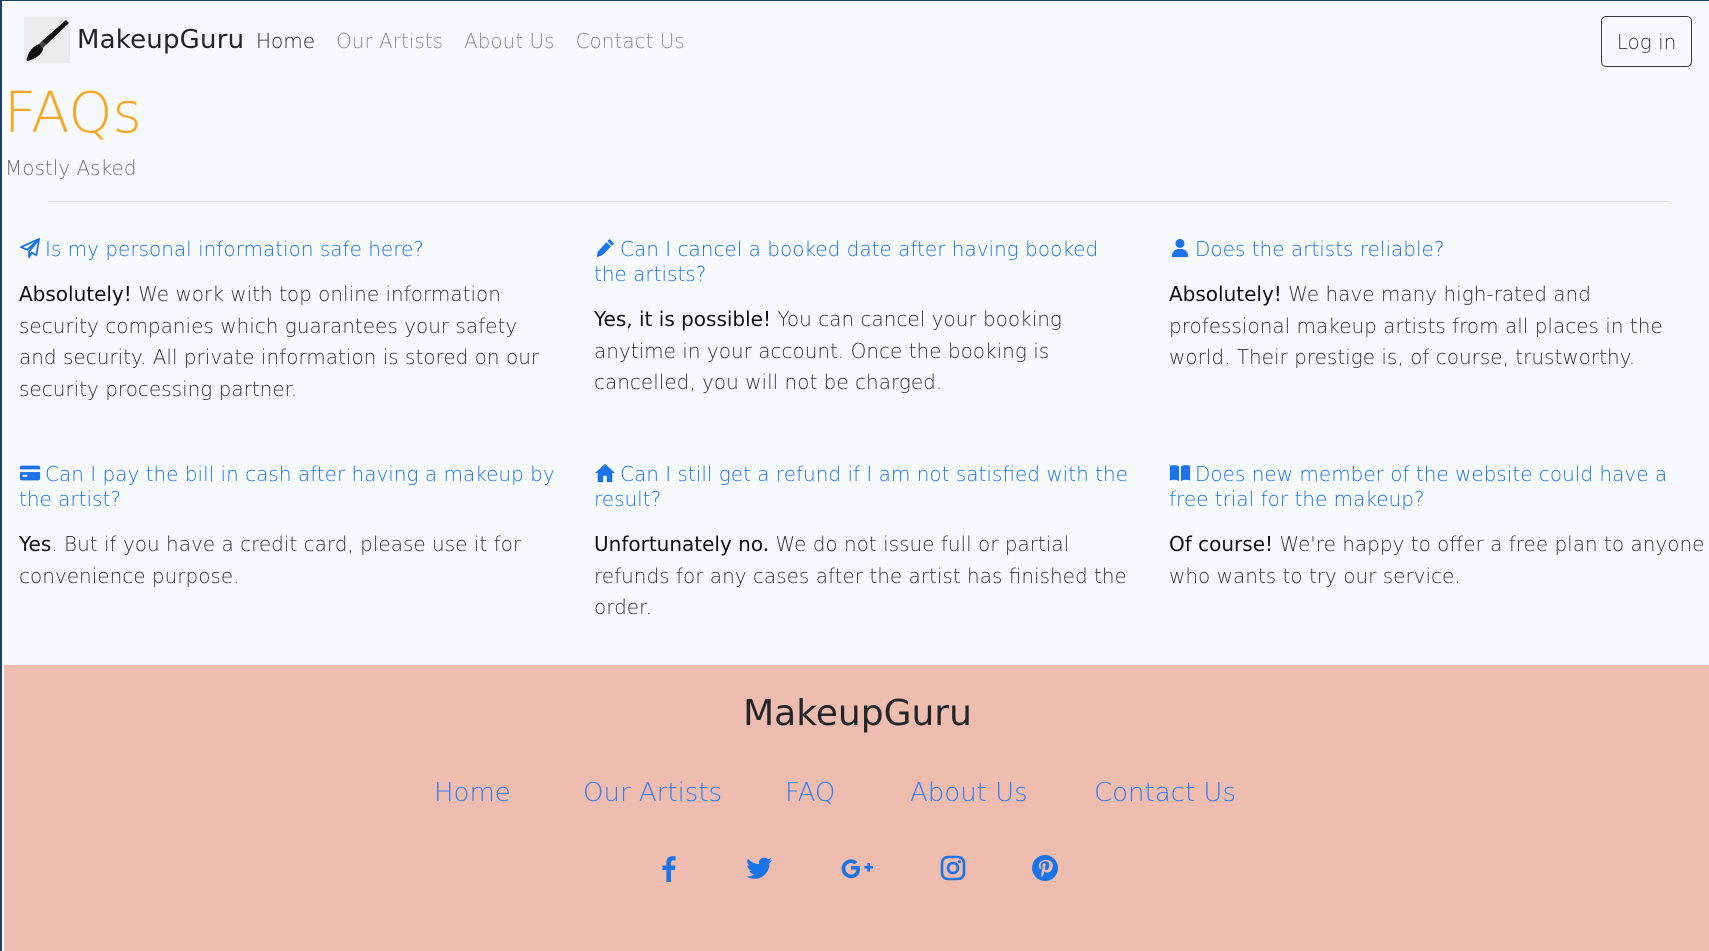 This screenshot has width=1709, height=951. I want to click on footer-link-our-artists: Our Artists, so click(652, 793).